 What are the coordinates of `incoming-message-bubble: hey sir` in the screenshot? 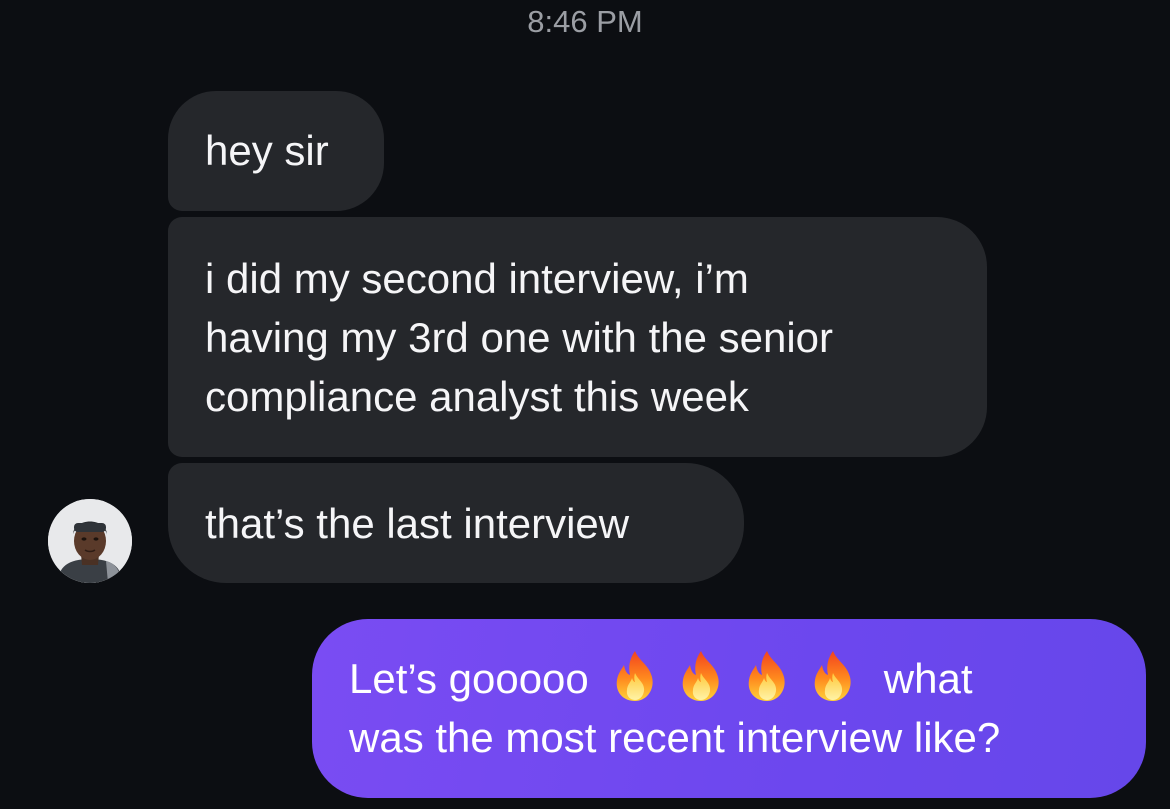 It's located at (276, 151).